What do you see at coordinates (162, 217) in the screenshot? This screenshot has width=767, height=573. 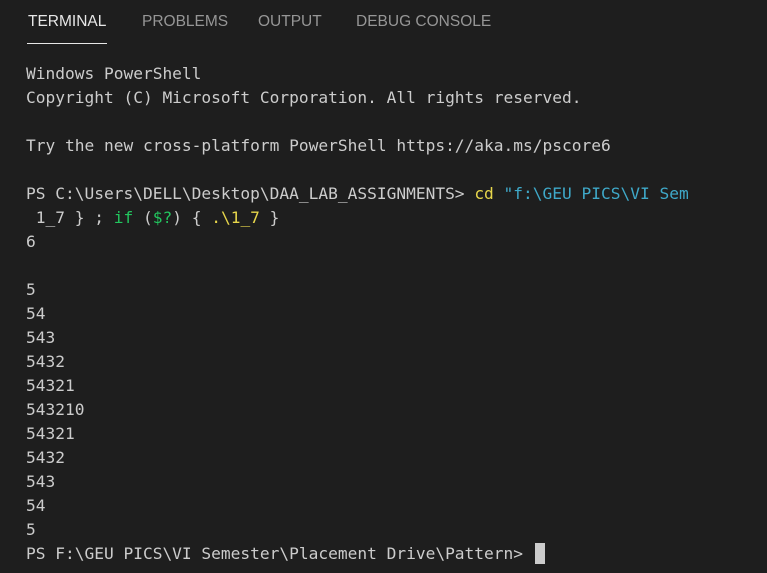 I see `command-cond-variable: $?` at bounding box center [162, 217].